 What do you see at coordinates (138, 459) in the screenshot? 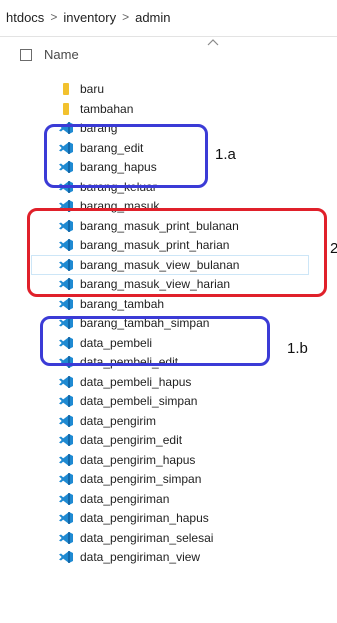
I see `file-name: data_pengirim_hapus` at bounding box center [138, 459].